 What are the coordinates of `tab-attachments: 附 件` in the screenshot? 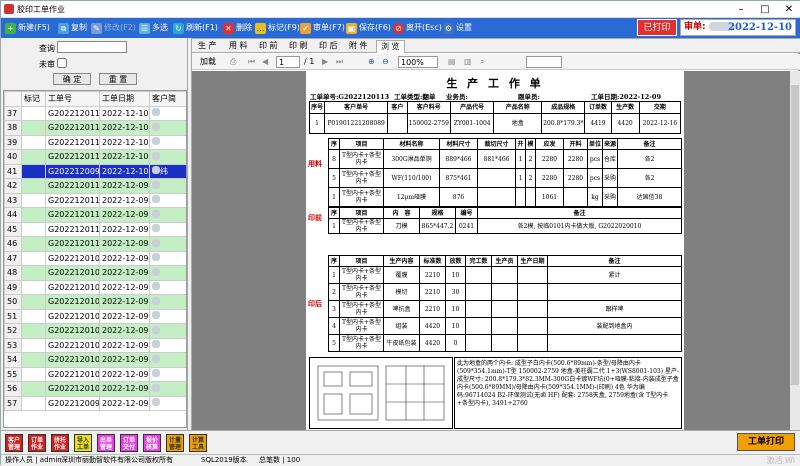 It's located at (358, 46).